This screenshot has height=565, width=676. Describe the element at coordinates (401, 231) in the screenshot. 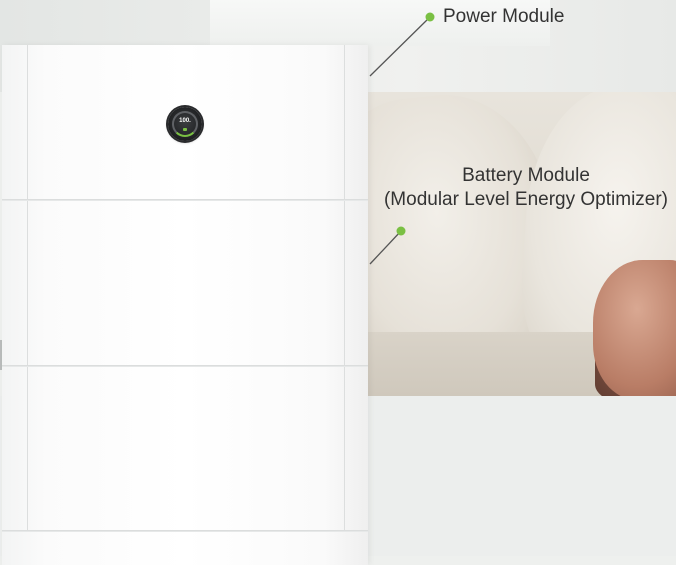

I see `battery-module-marker-icon` at that location.